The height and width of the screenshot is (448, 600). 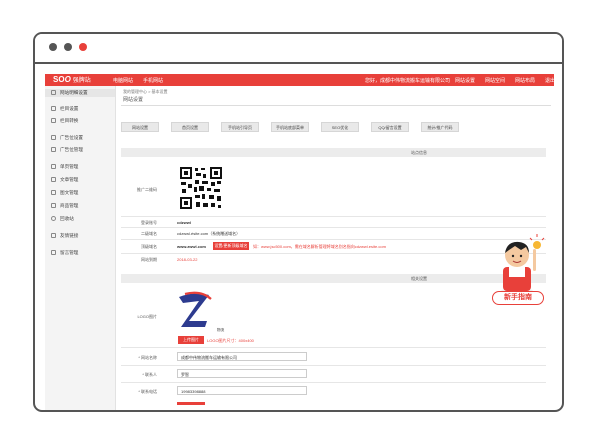 What do you see at coordinates (231, 246) in the screenshot?
I see `bind-domain-button: 设置/更新顶级域名` at bounding box center [231, 246].